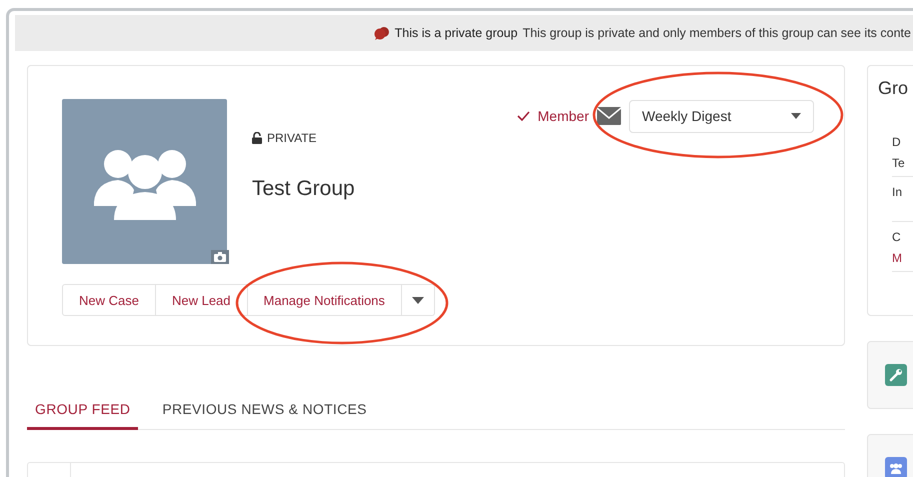 Image resolution: width=913 pixels, height=477 pixels. I want to click on field-label: In, so click(898, 192).